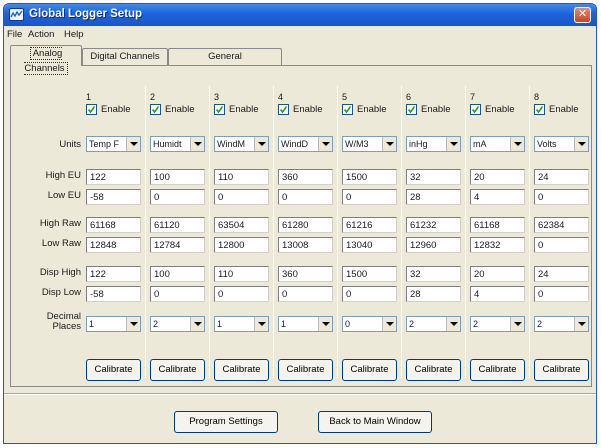  What do you see at coordinates (561, 225) in the screenshot?
I see `high-raw-input: 62384` at bounding box center [561, 225].